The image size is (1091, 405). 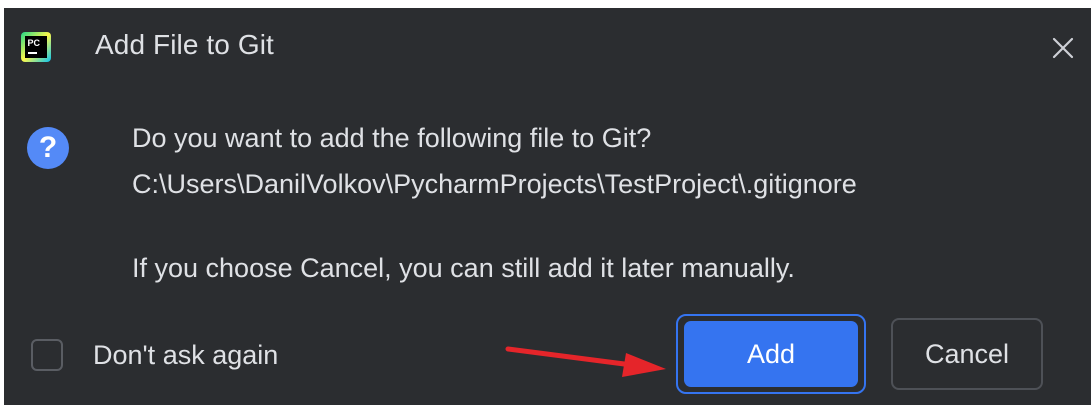 What do you see at coordinates (184, 44) in the screenshot?
I see `dialog-title: Add File to Git` at bounding box center [184, 44].